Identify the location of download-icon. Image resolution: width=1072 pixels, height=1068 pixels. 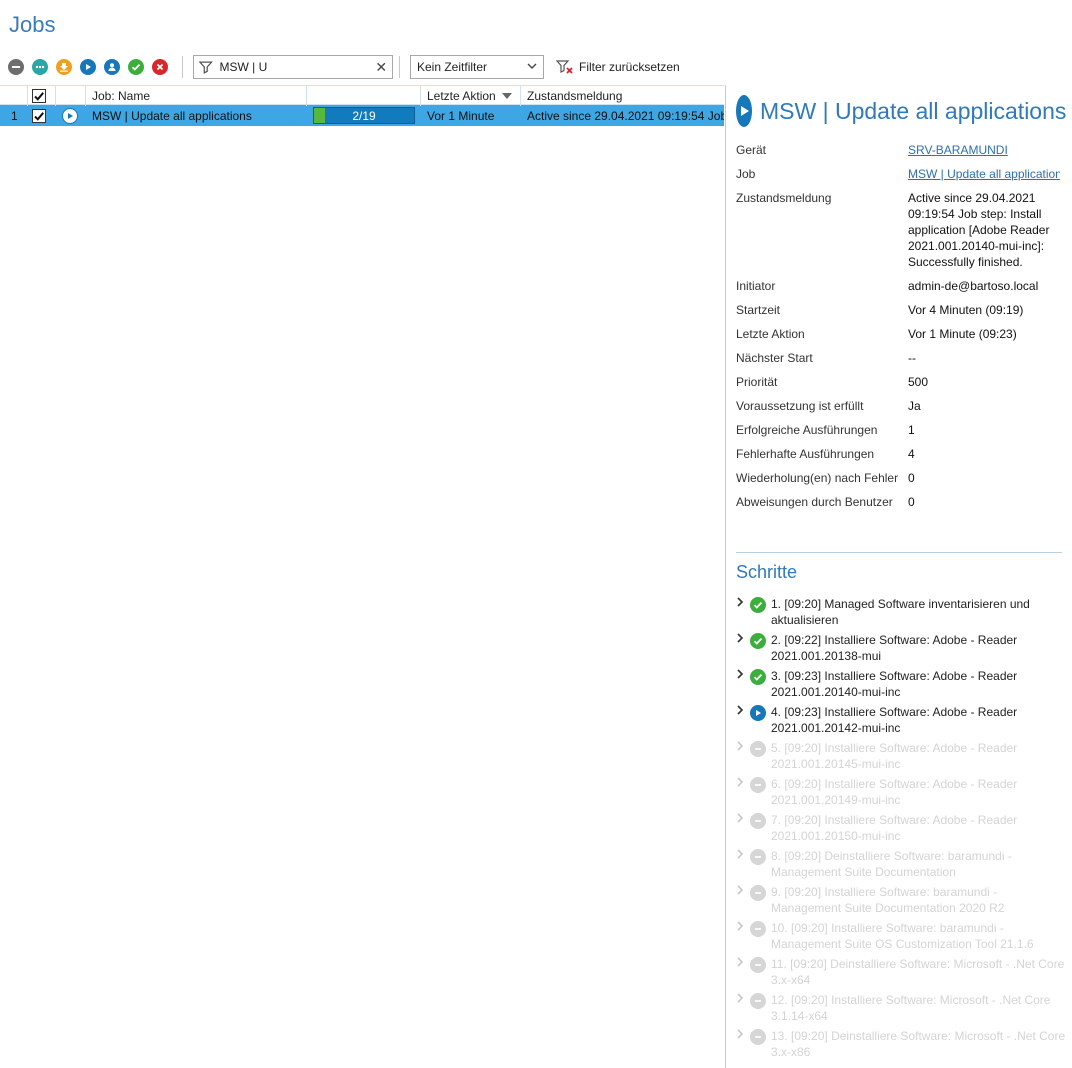
(64, 67).